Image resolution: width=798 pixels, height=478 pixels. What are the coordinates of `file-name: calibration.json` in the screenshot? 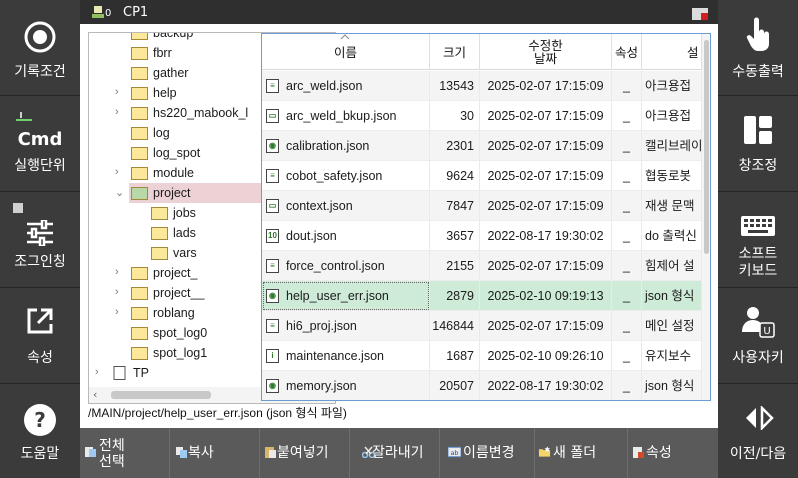 It's located at (328, 146).